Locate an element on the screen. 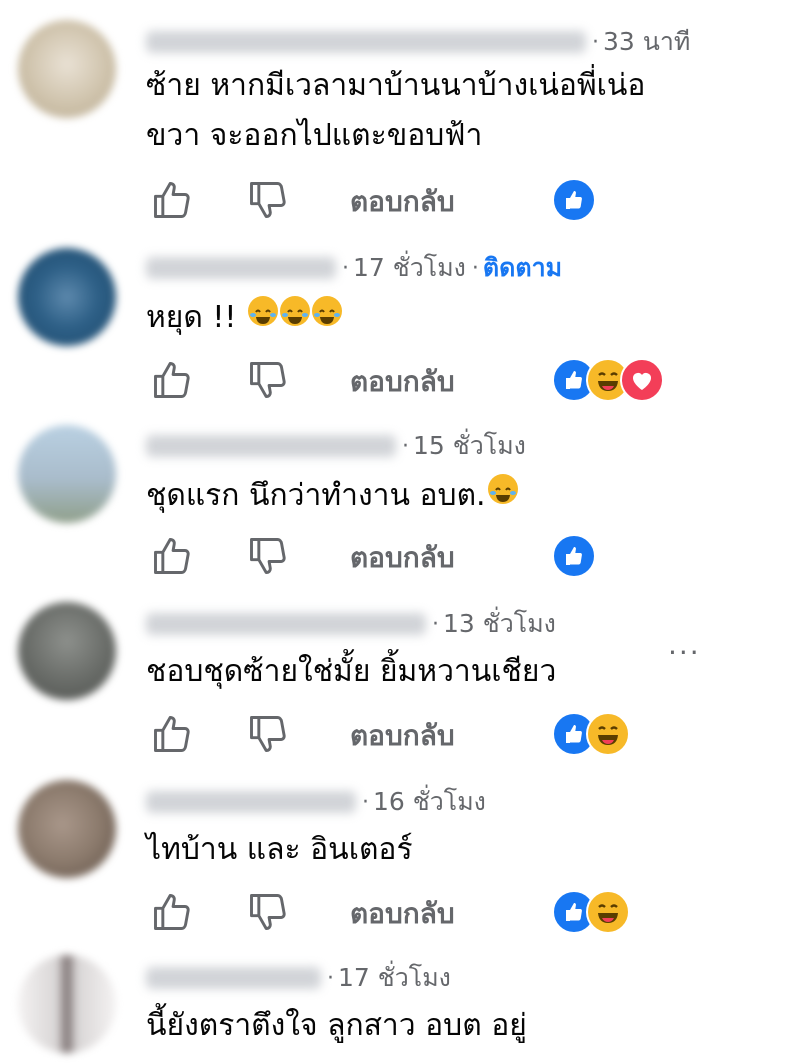  comment-text: หยุด !! is located at coordinates (244, 318).